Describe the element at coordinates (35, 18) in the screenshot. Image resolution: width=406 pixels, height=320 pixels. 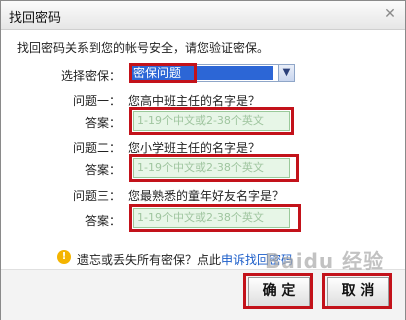
I see `dialog-title: 找回密码` at that location.